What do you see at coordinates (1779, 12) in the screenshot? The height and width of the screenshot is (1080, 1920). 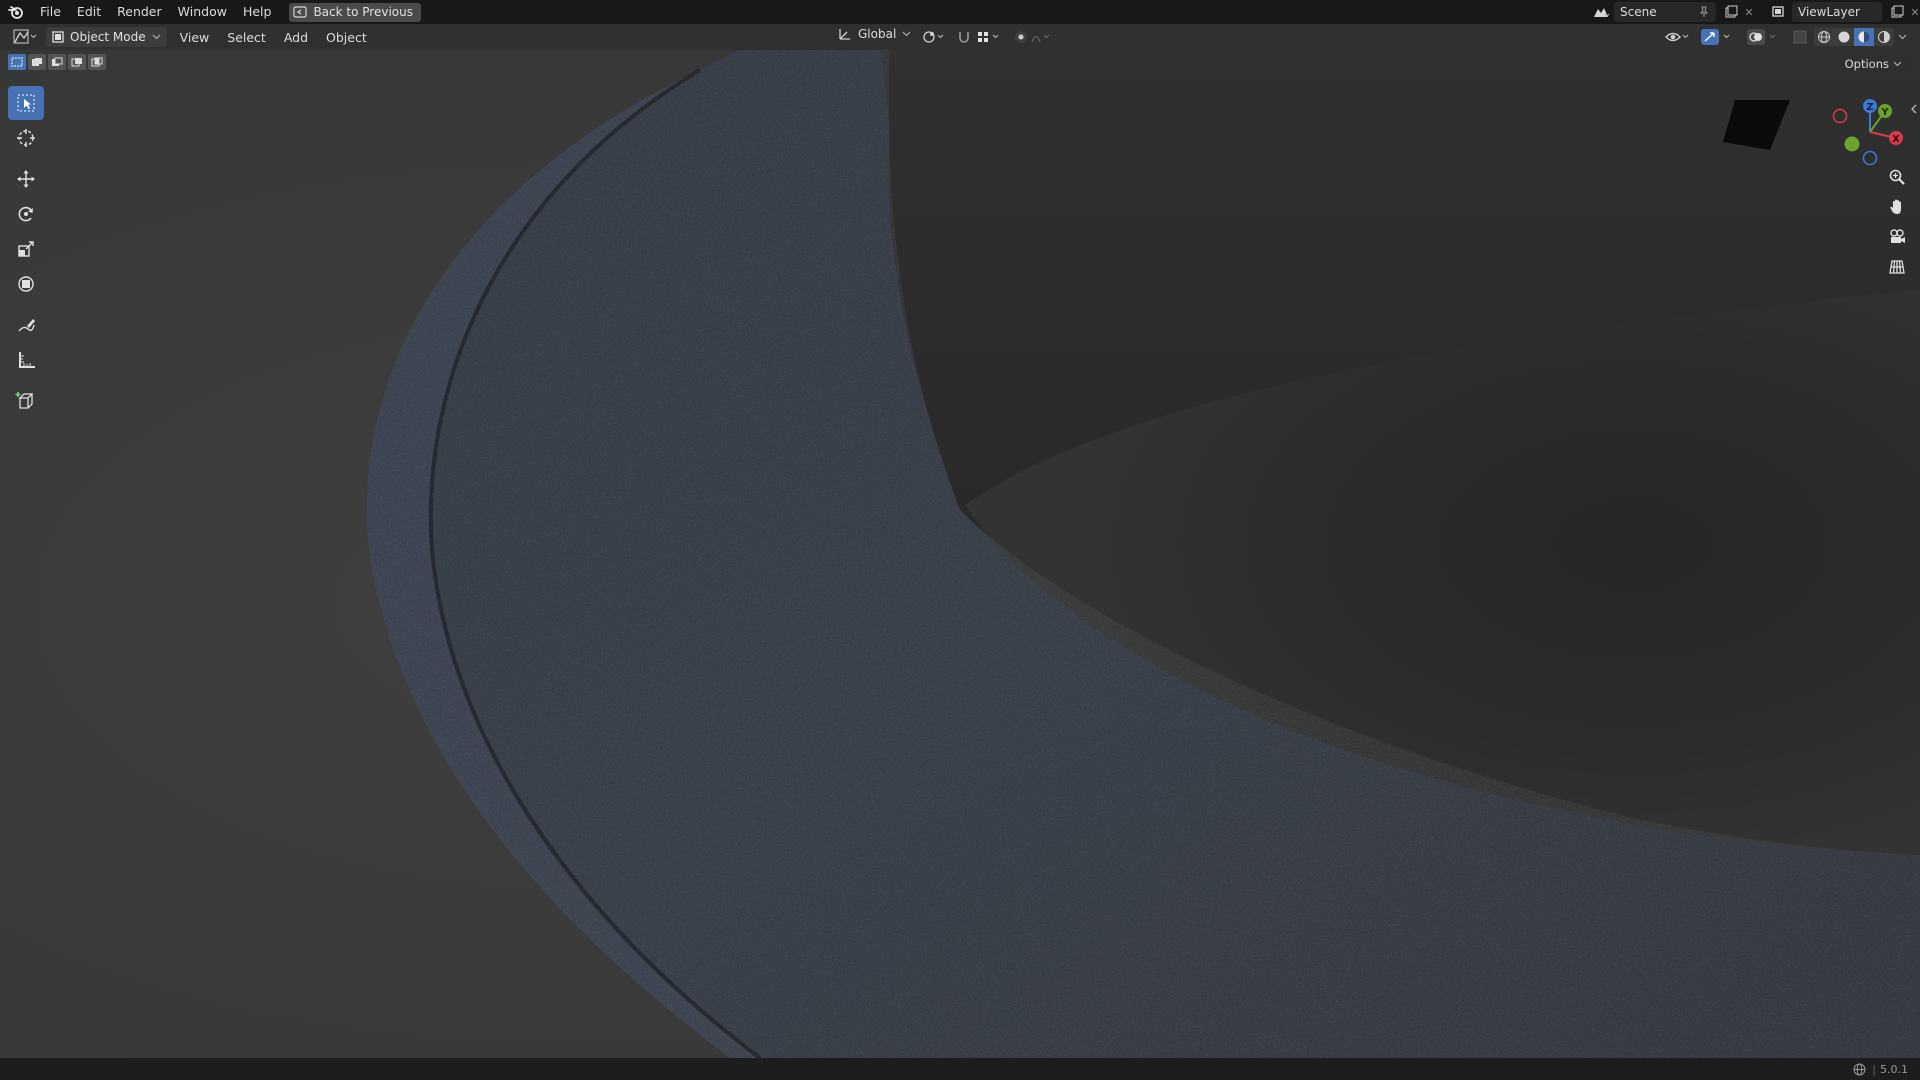 I see `viewlayer-icon` at bounding box center [1779, 12].